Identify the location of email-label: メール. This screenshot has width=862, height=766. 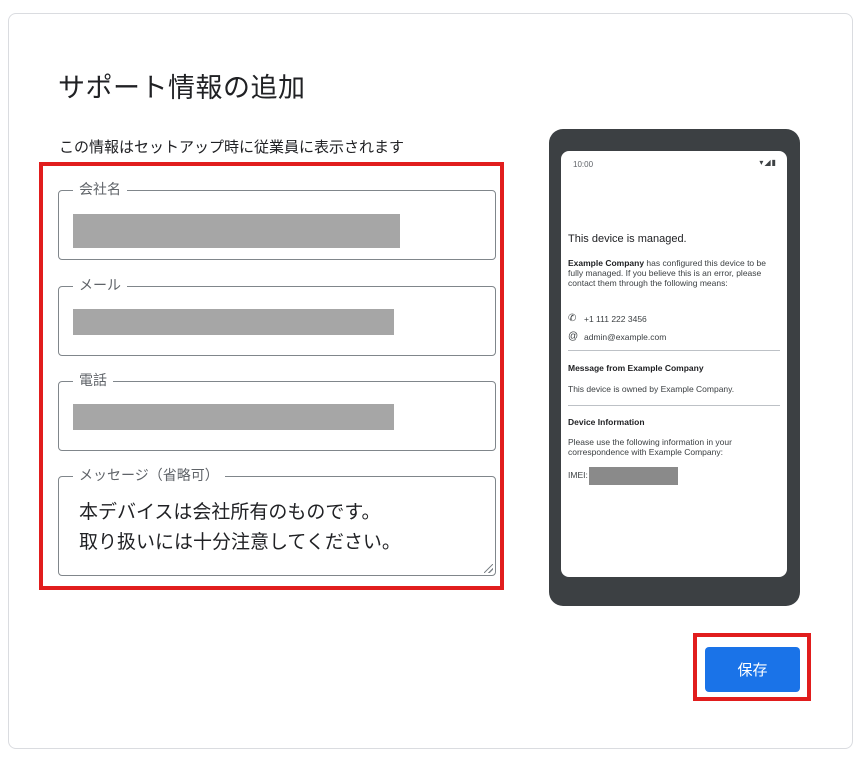
(100, 286).